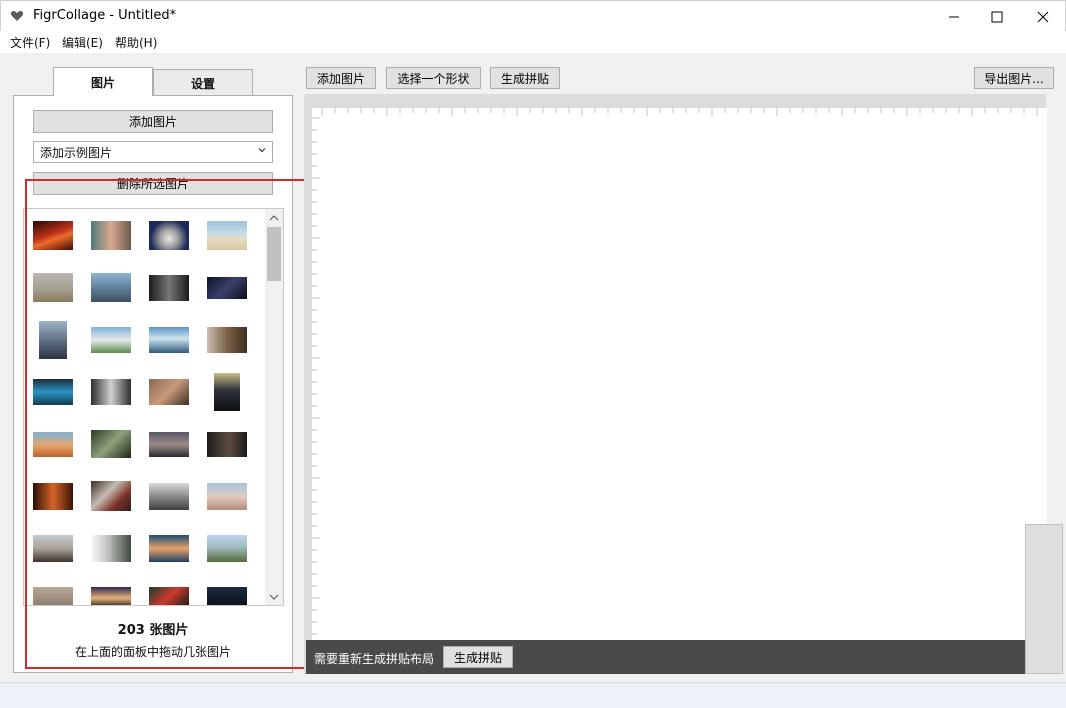 This screenshot has height=708, width=1066. What do you see at coordinates (262, 150) in the screenshot?
I see `chevron-down-icon` at bounding box center [262, 150].